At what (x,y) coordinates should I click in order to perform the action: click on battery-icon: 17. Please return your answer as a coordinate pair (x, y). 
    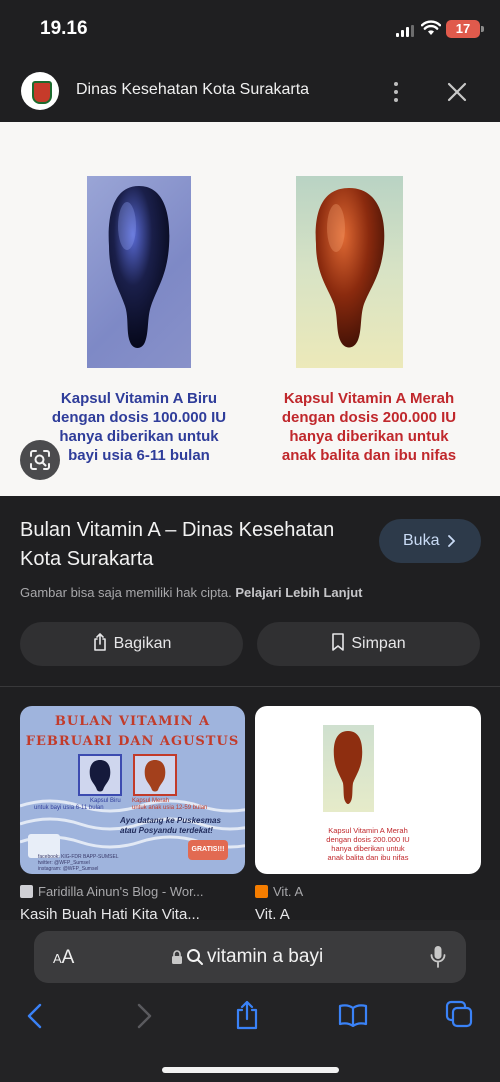
    Looking at the image, I should click on (465, 29).